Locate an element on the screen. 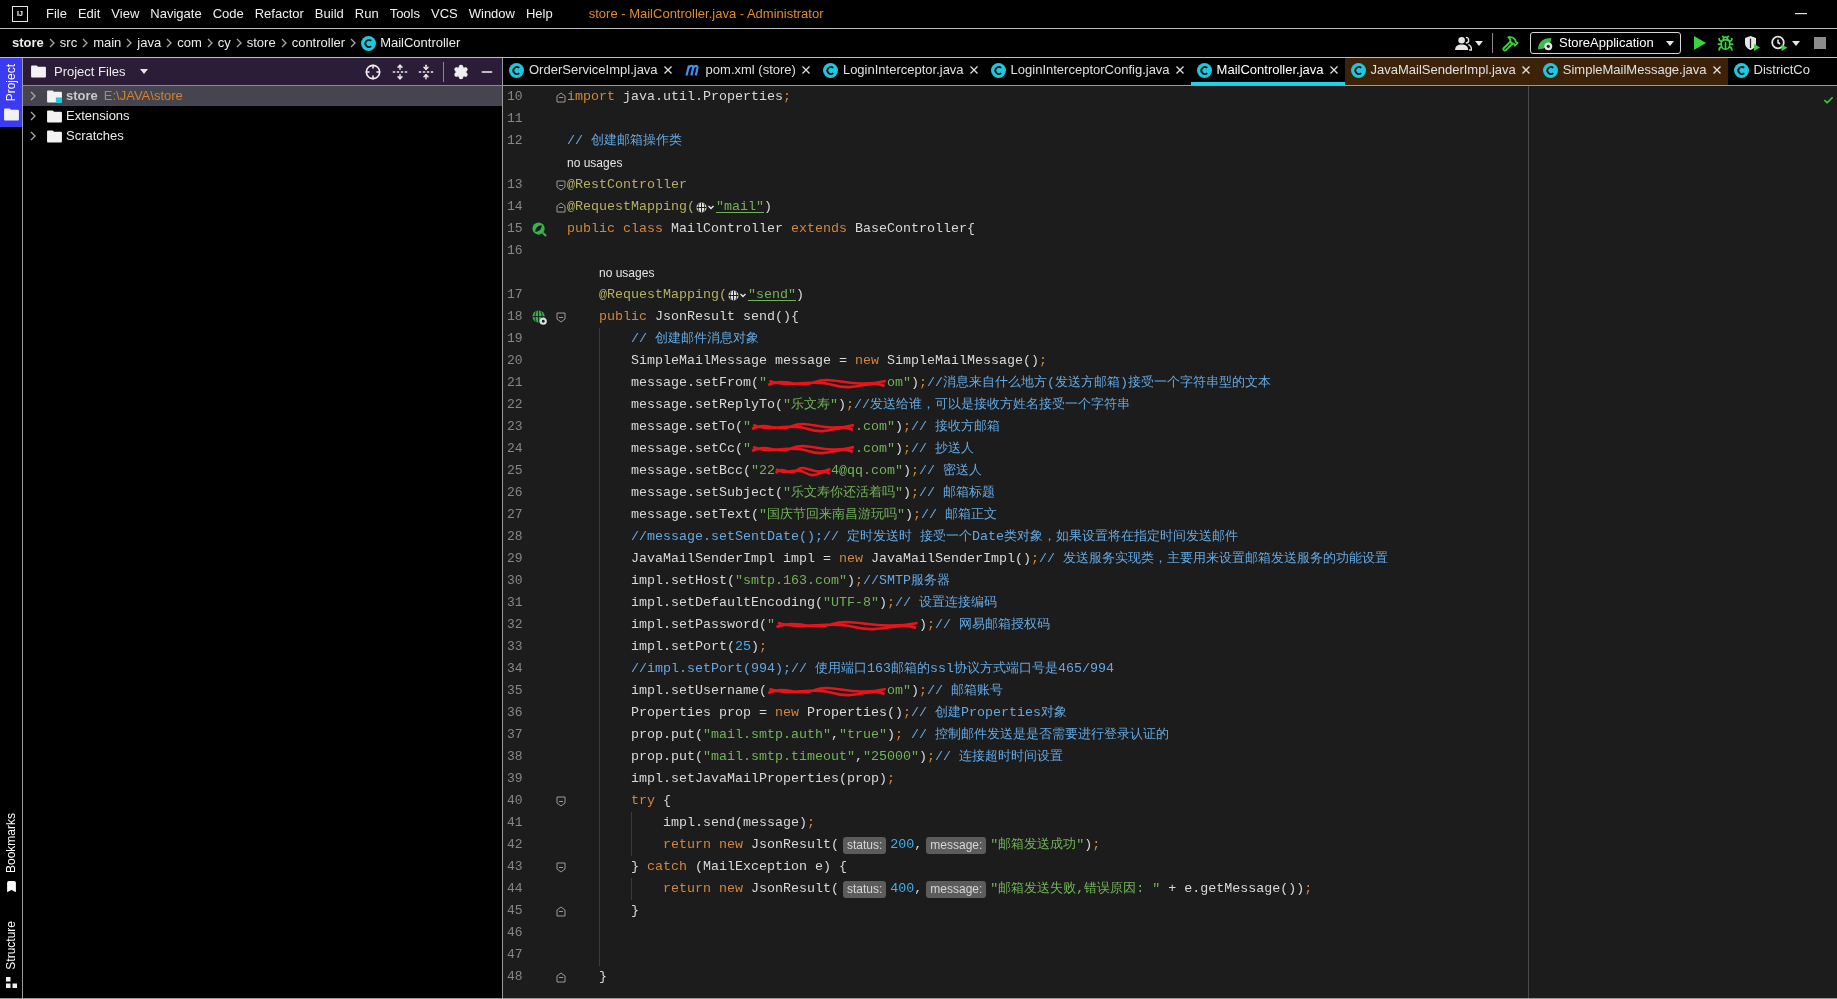 The width and height of the screenshot is (1837, 999). check-icon is located at coordinates (1828, 100).